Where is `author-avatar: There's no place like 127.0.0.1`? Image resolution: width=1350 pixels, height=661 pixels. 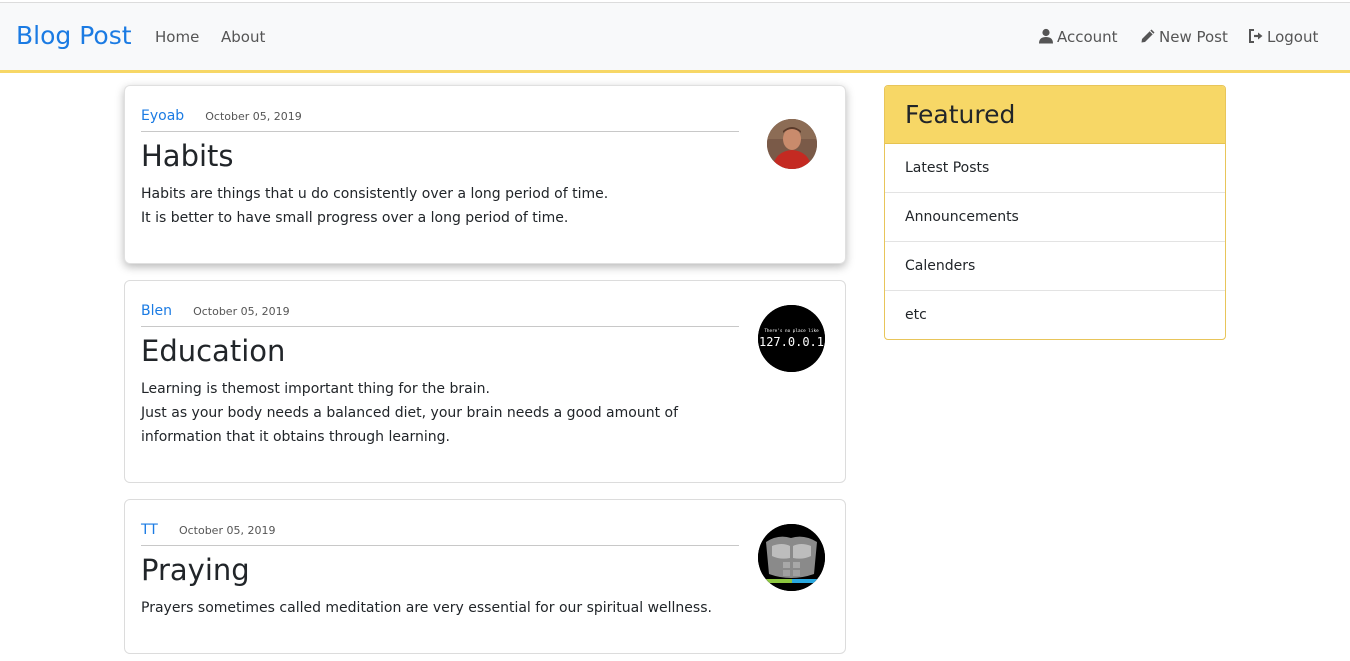 author-avatar: There's no place like 127.0.0.1 is located at coordinates (791, 338).